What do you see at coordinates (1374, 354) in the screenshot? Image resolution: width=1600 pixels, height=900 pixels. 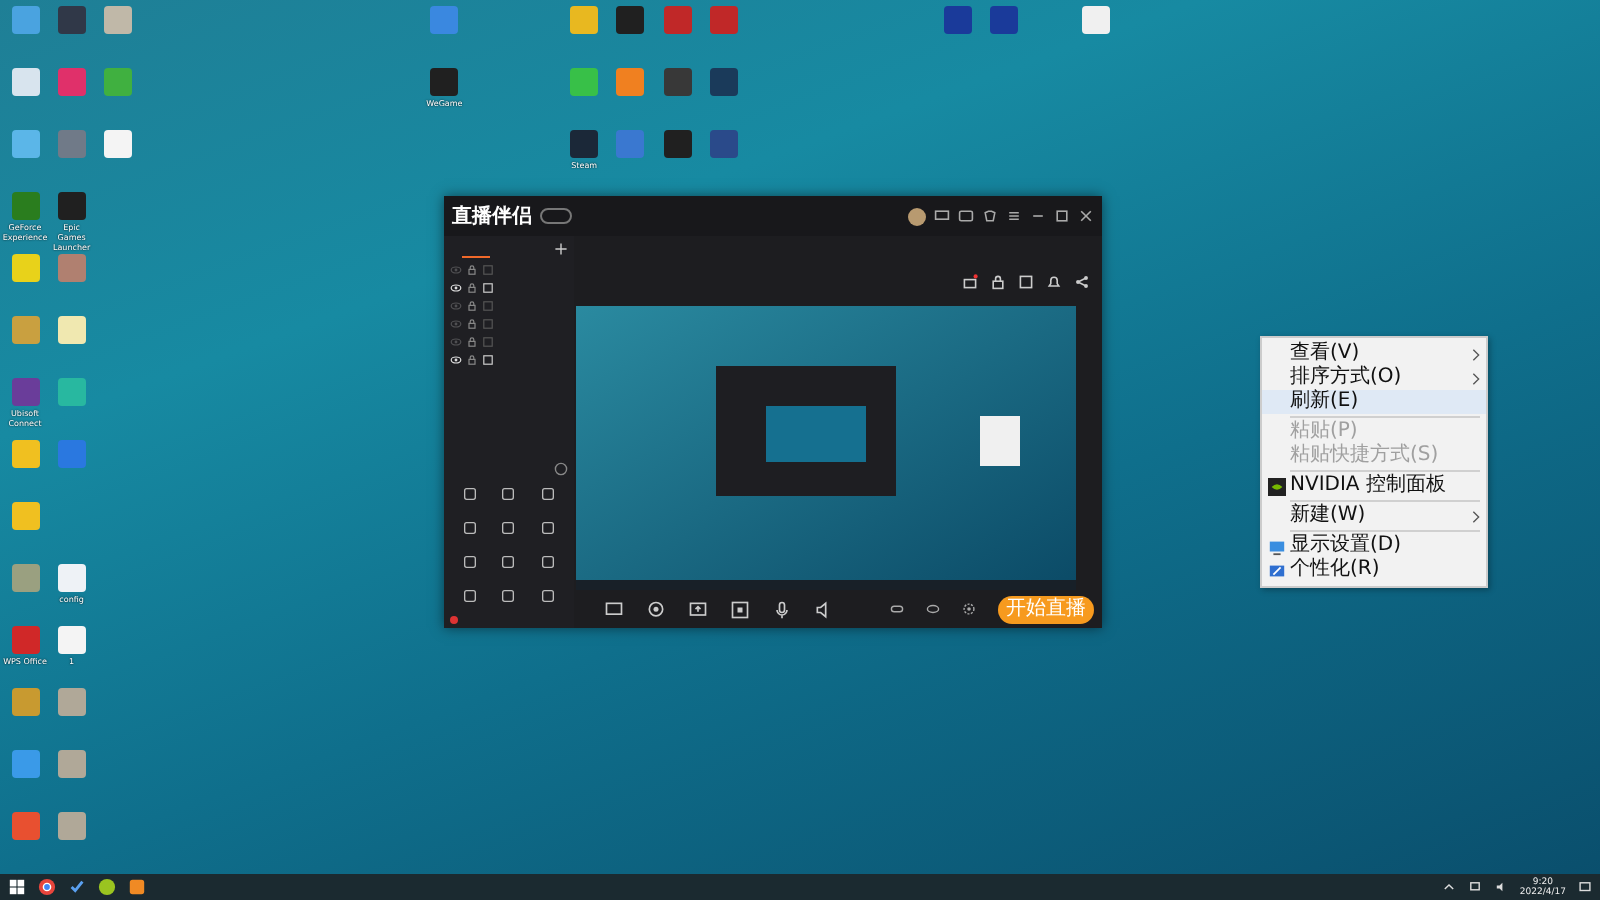 I see `menu-item: 查看(V)` at bounding box center [1374, 354].